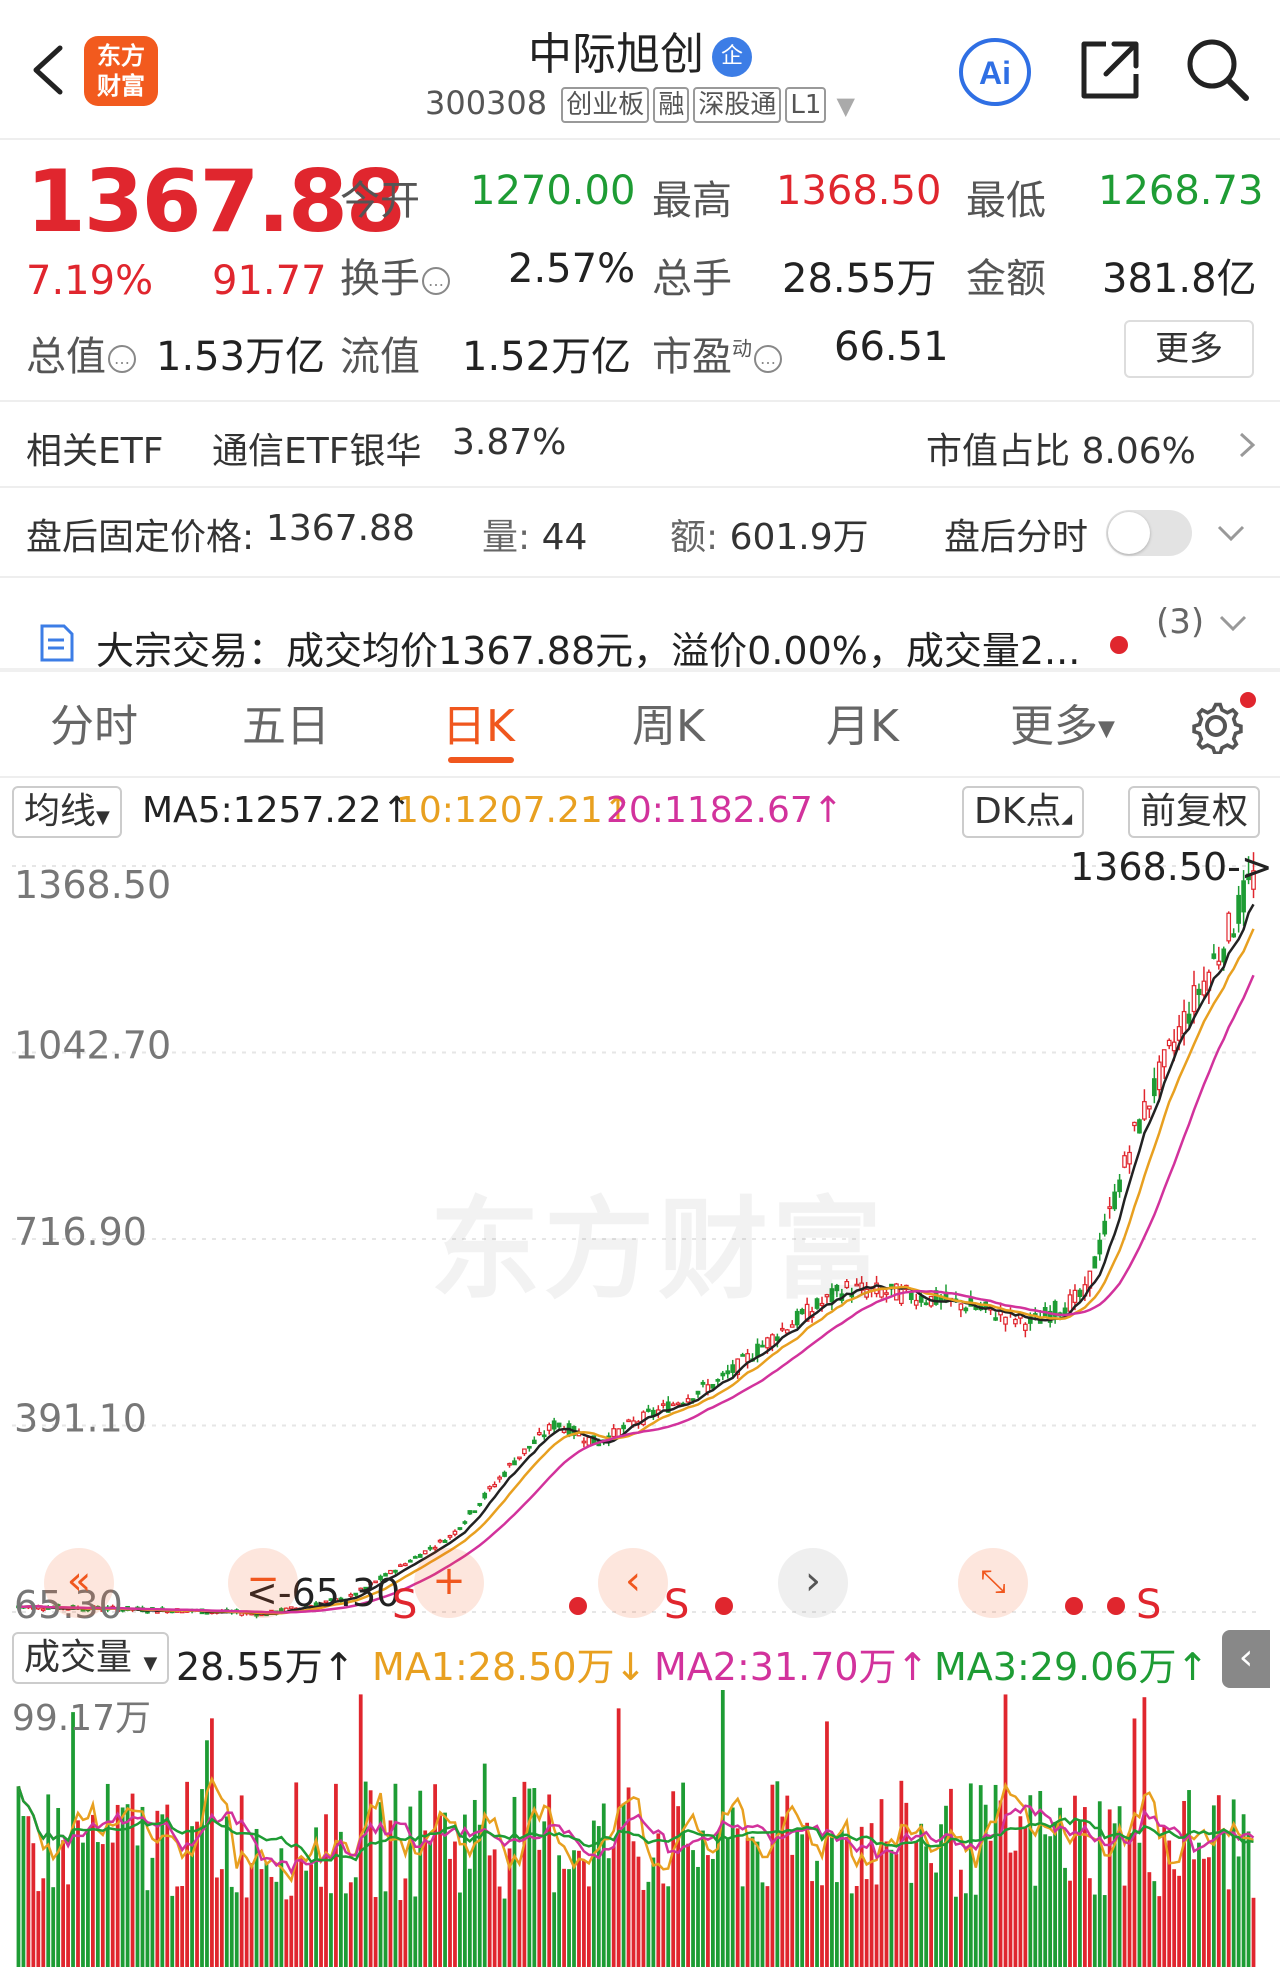  What do you see at coordinates (91, 1658) in the screenshot?
I see `volume-indicator-selector: 成交量 ▼` at bounding box center [91, 1658].